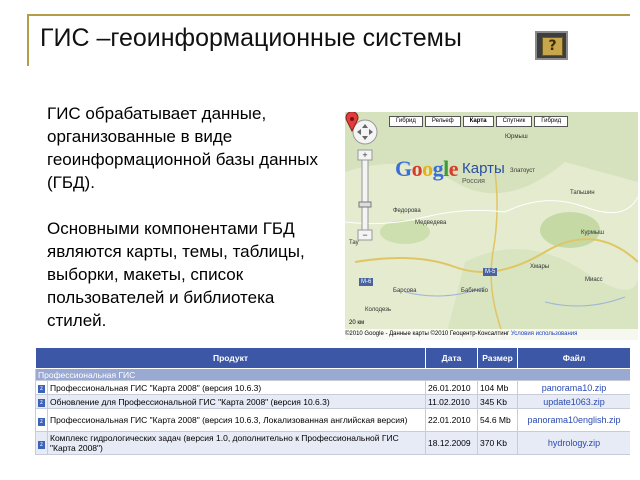  I want to click on tab-map: Карта, so click(478, 121).